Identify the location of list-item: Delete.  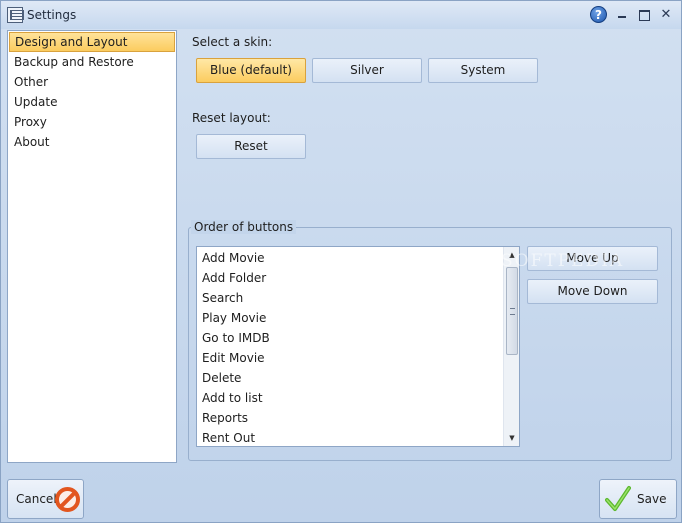
(358, 378).